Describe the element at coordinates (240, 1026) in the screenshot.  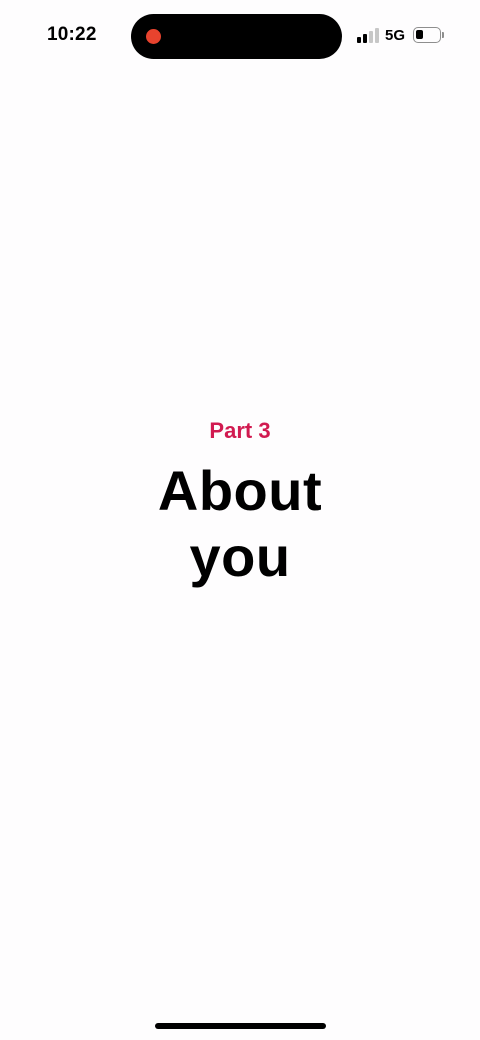
I see `home-indicator` at that location.